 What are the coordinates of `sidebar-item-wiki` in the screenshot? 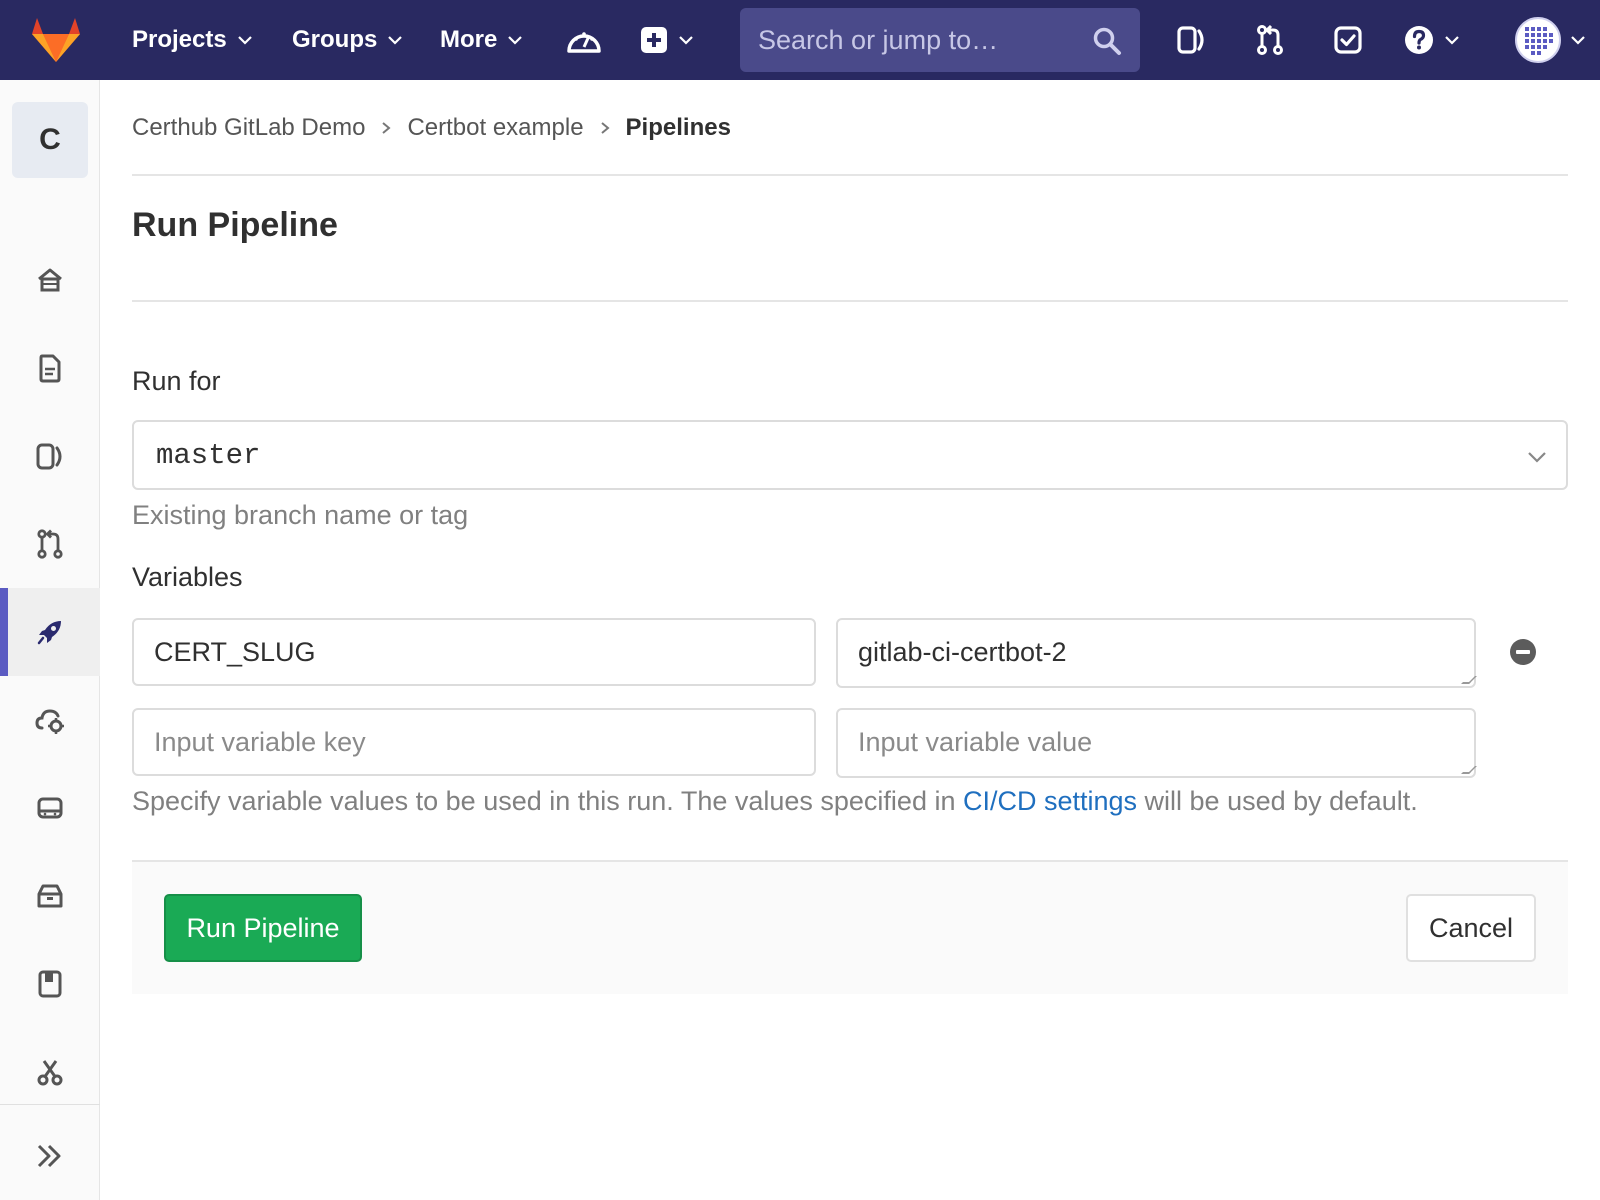 It's located at (50, 984).